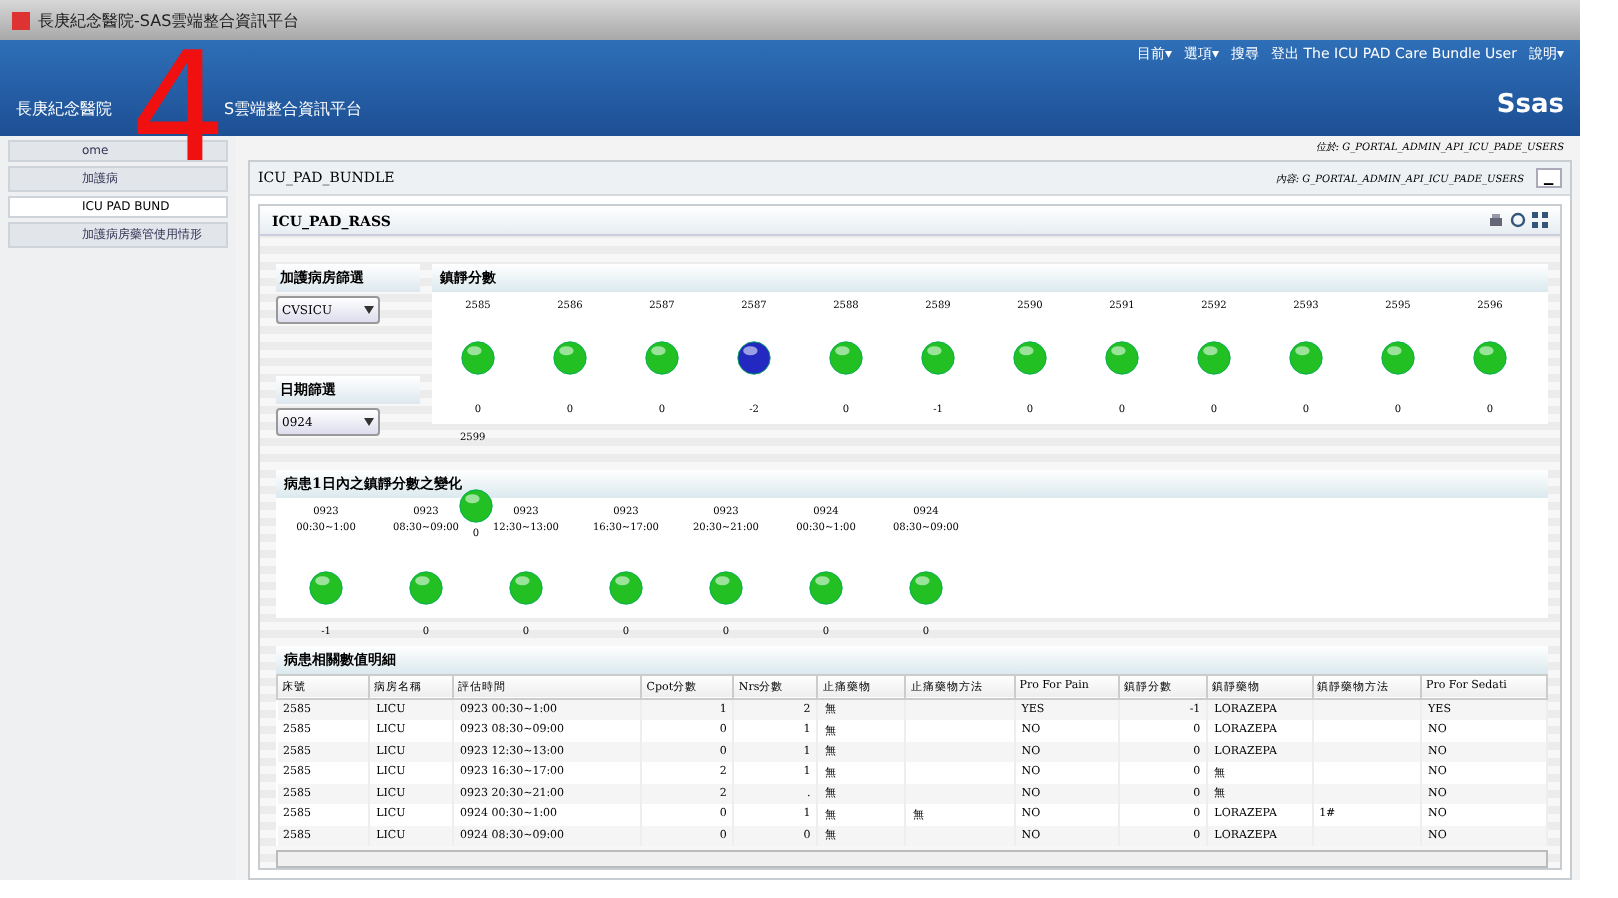  What do you see at coordinates (64, 109) in the screenshot?
I see `portal-title: 長庚紀念醫院` at bounding box center [64, 109].